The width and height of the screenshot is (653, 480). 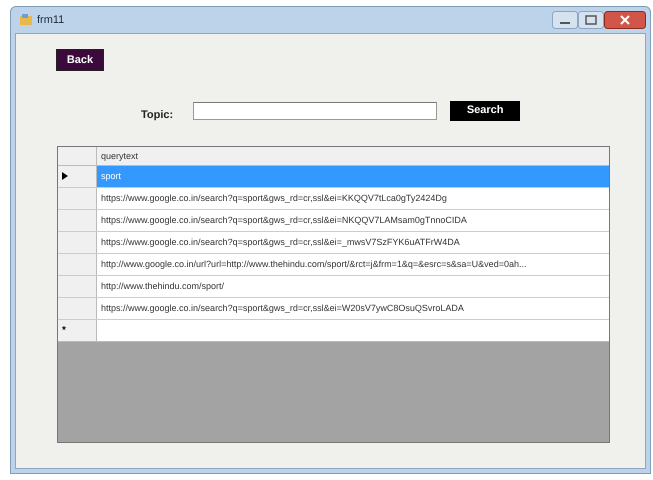 I want to click on search-button: Search, so click(x=485, y=110).